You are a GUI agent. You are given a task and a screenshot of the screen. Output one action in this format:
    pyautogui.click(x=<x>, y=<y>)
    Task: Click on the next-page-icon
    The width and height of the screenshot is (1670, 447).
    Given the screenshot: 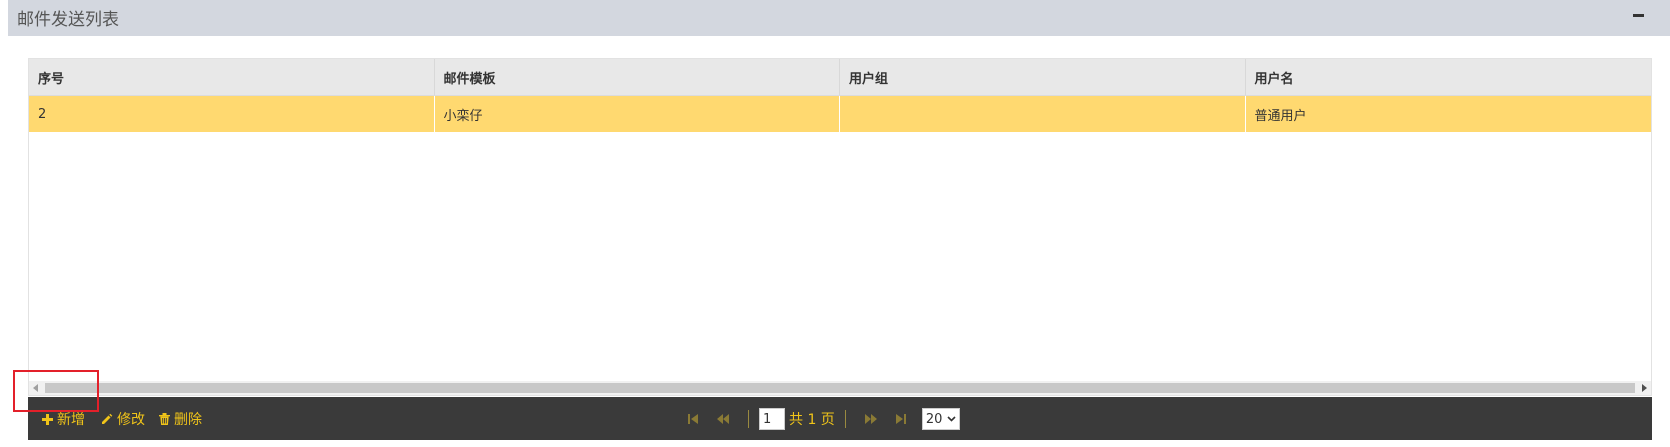 What is the action you would take?
    pyautogui.click(x=871, y=419)
    